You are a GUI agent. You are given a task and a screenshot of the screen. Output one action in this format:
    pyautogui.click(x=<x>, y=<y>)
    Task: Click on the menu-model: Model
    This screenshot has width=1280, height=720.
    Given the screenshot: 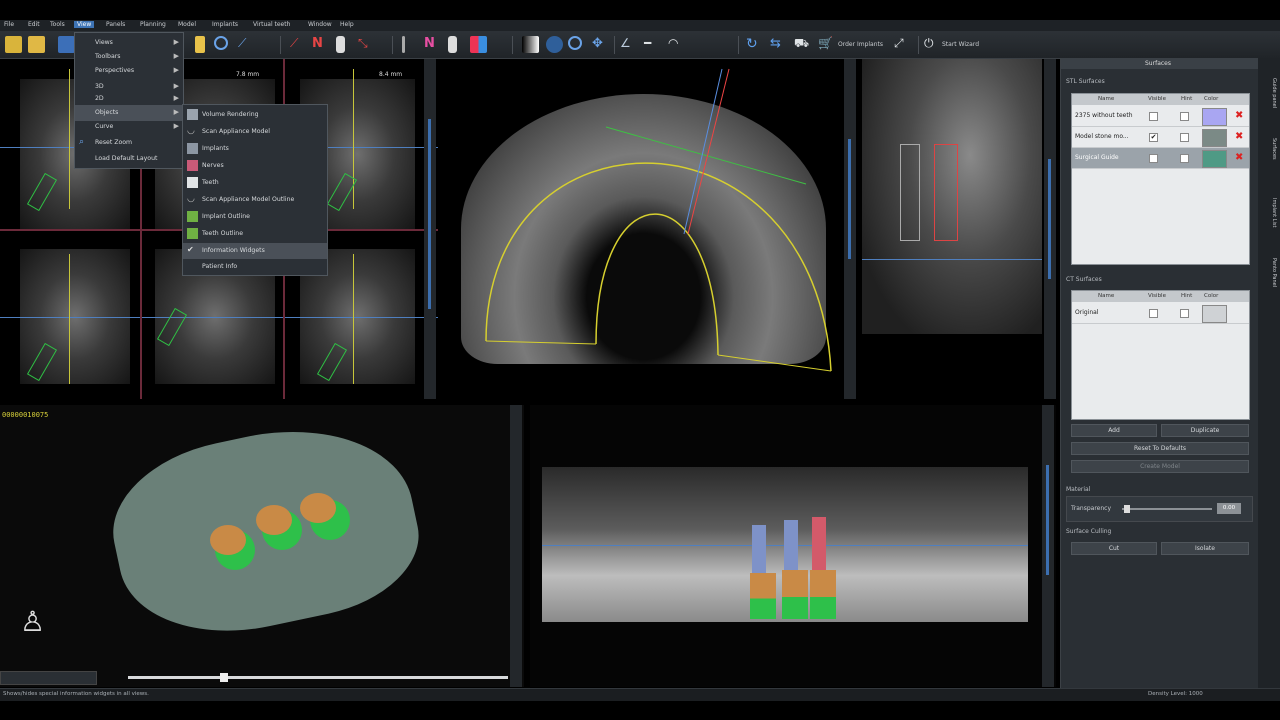 What is the action you would take?
    pyautogui.click(x=187, y=24)
    